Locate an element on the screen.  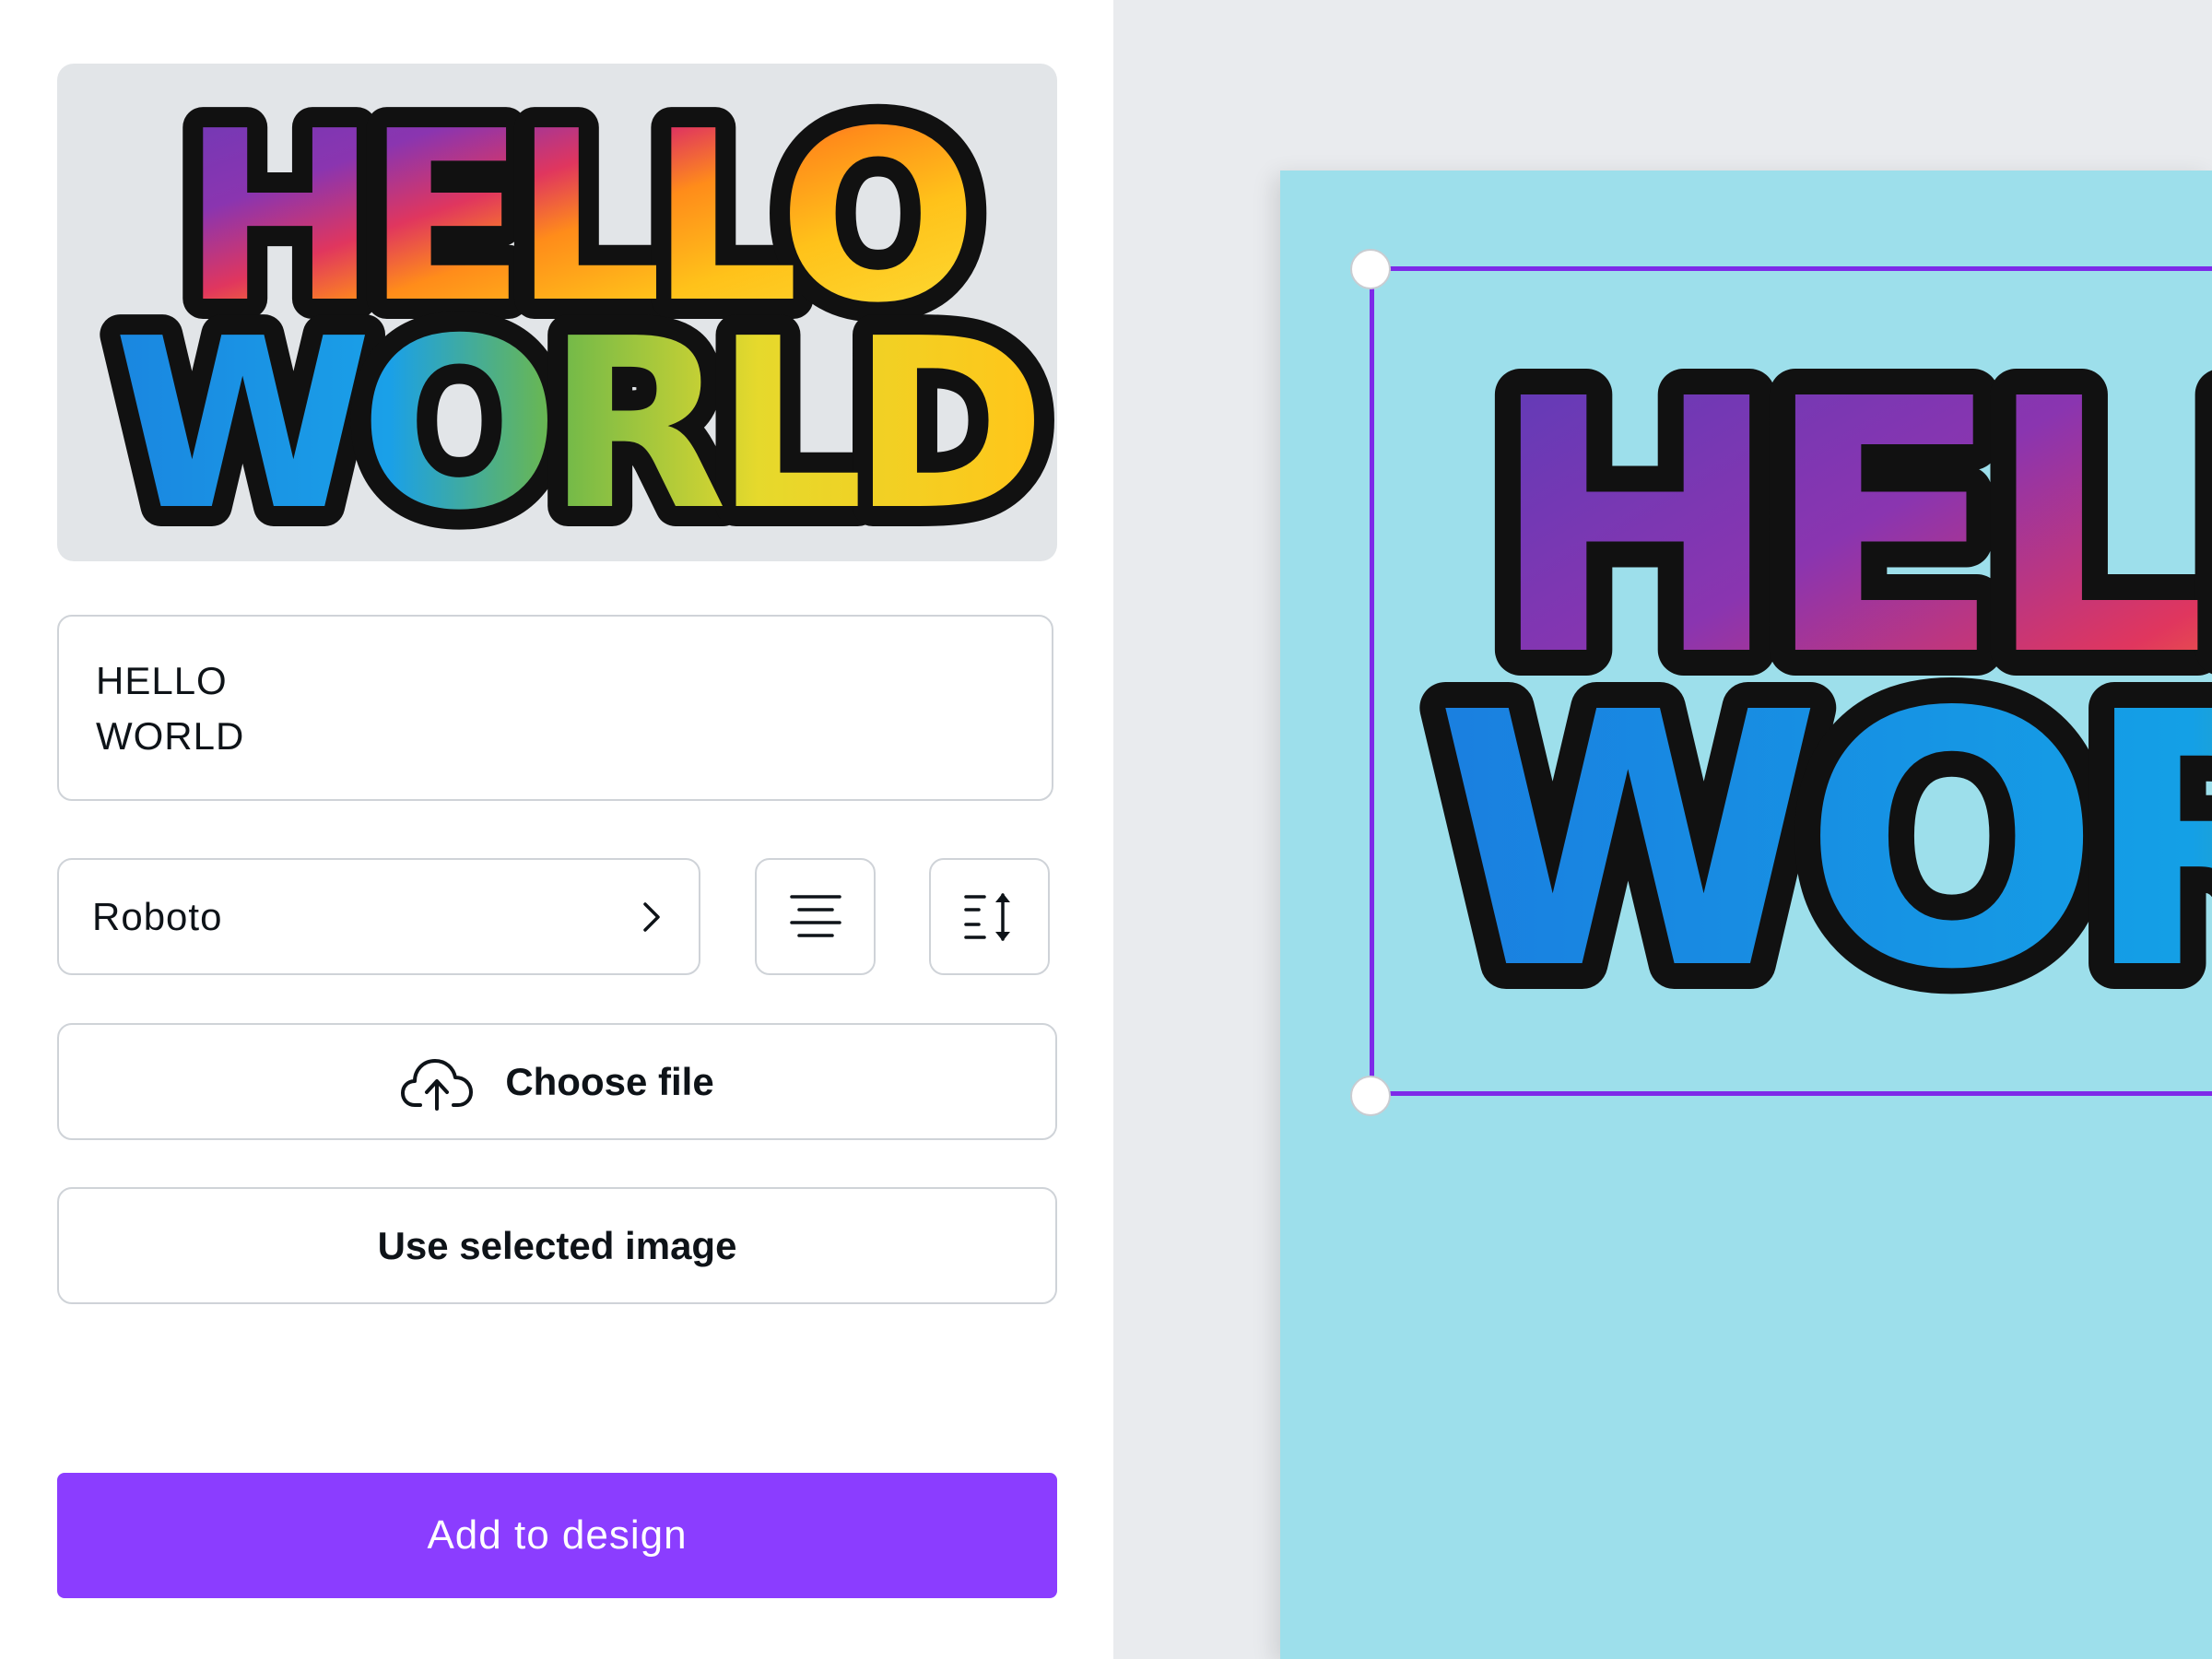
preview-wordart: HELLO HELLO WORLD WORLD is located at coordinates (575, 312).